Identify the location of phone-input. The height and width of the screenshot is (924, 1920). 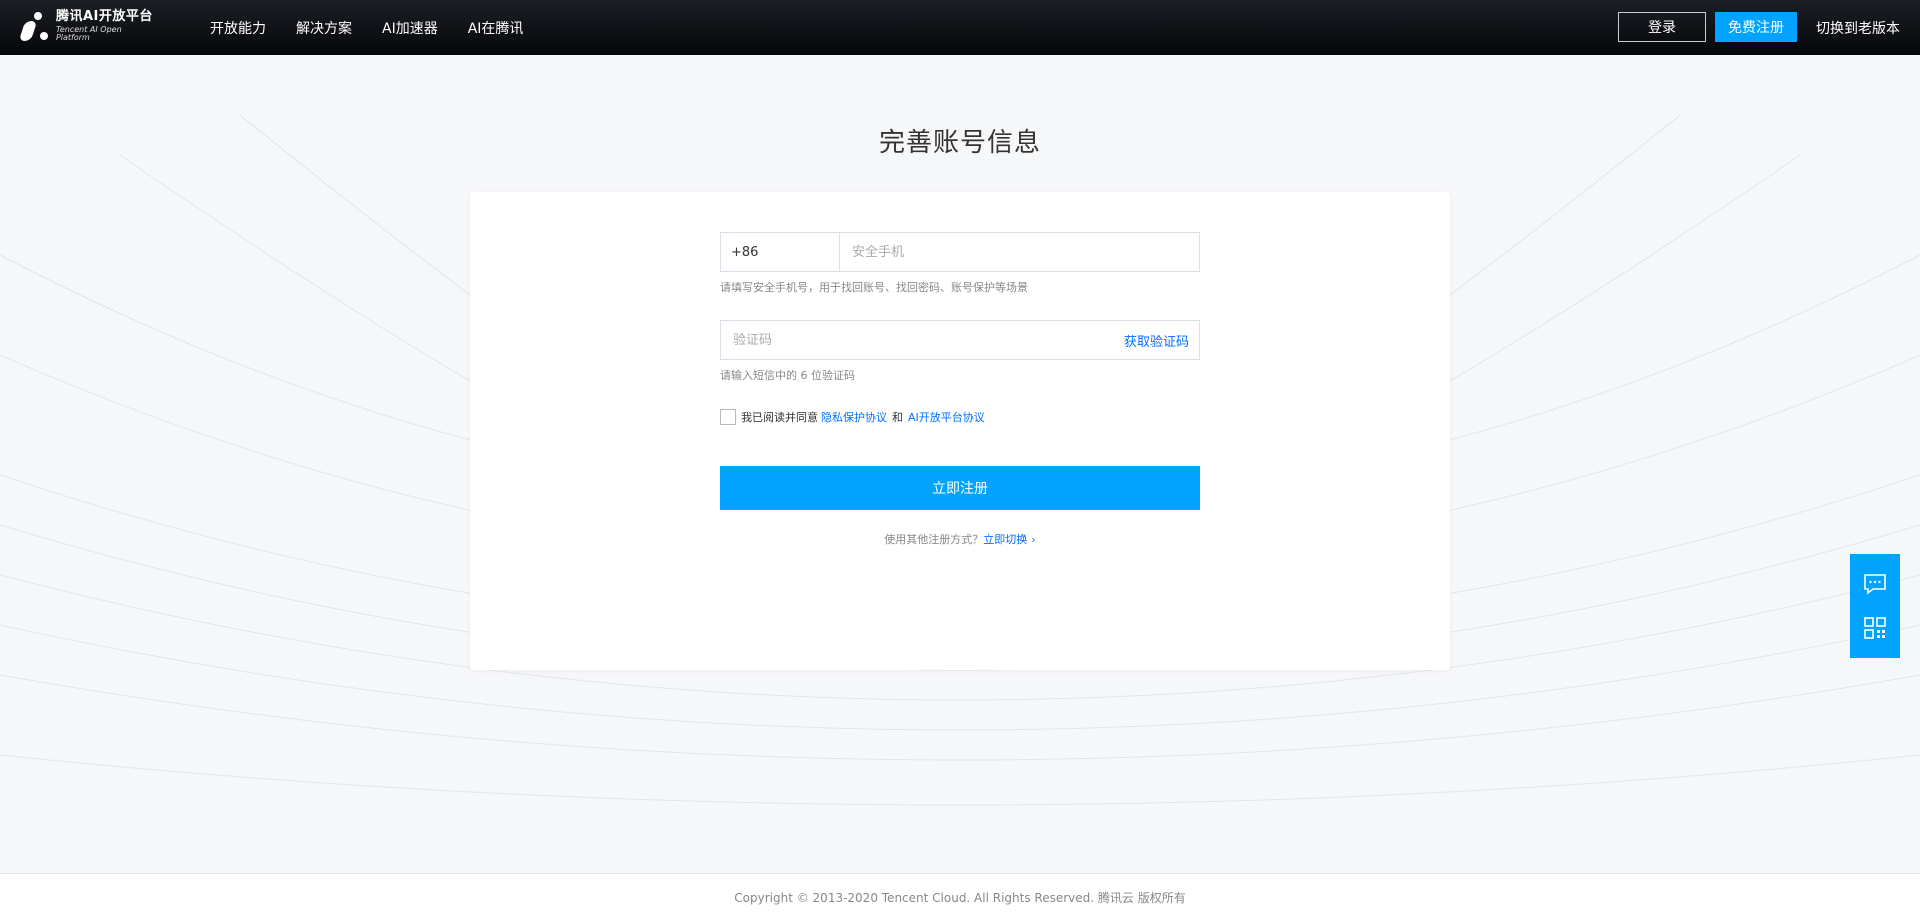
(1019, 252).